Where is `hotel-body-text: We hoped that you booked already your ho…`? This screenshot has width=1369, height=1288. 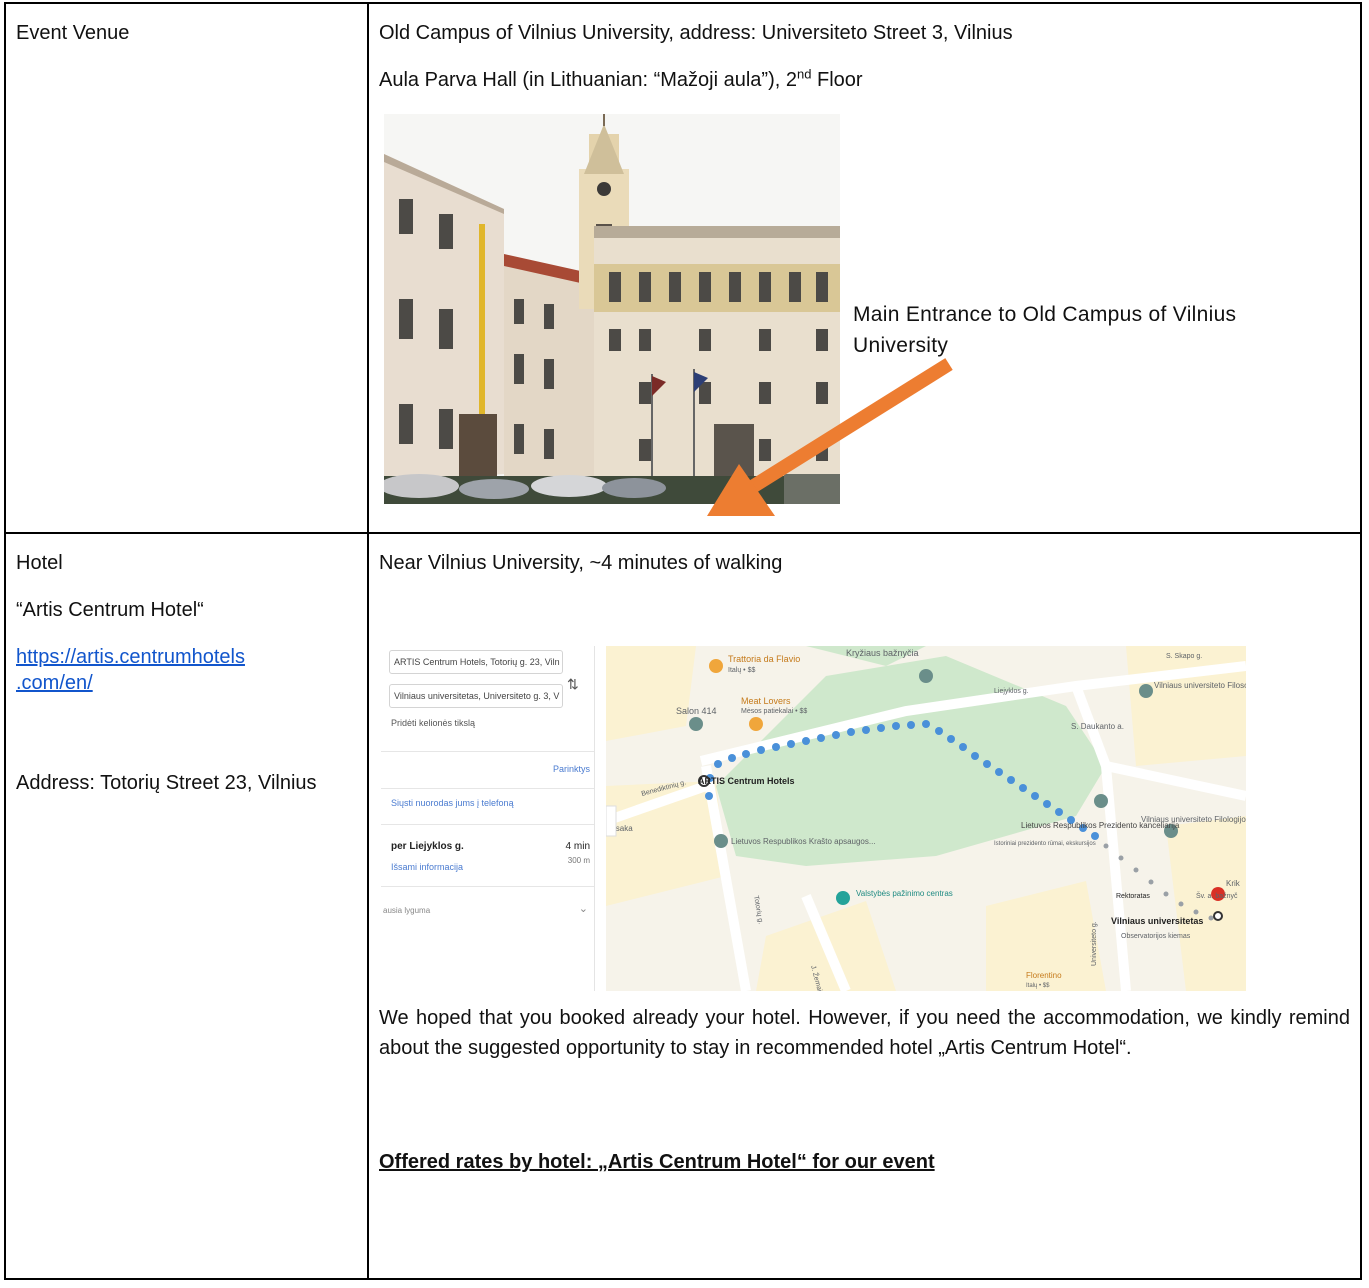 hotel-body-text: We hoped that you booked already your ho… is located at coordinates (864, 1033).